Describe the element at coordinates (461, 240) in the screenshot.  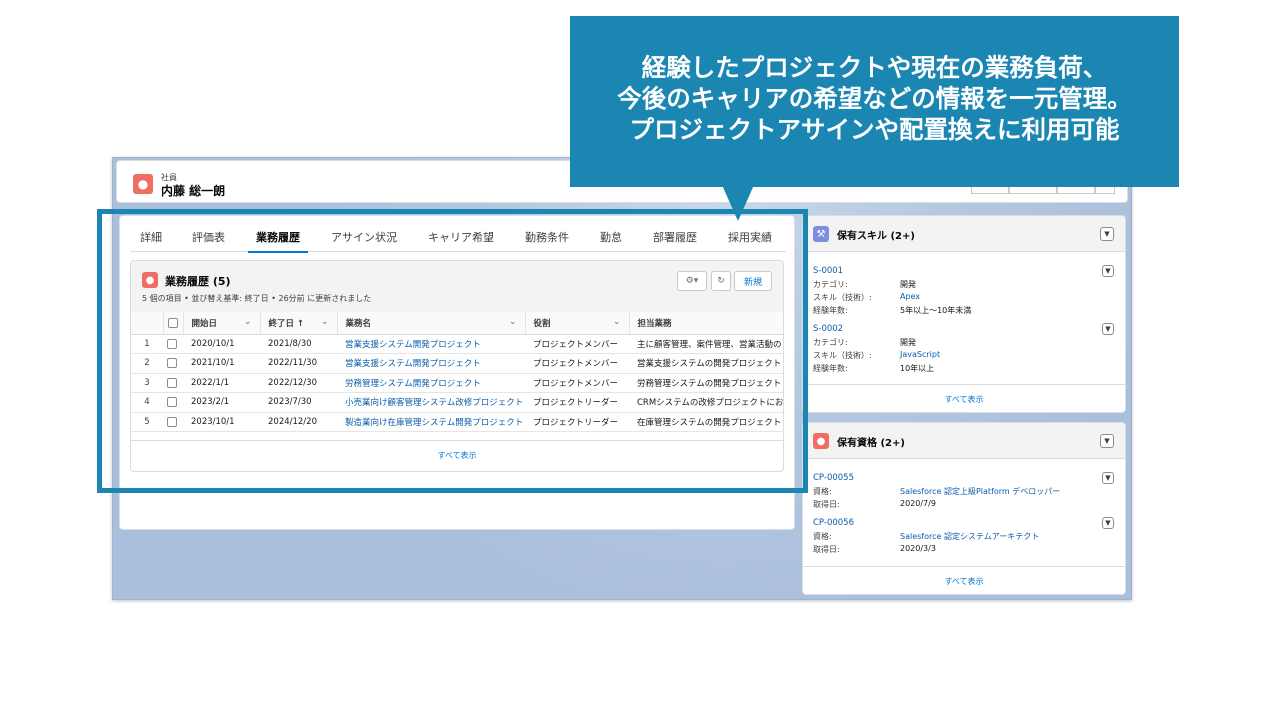
I see `tab-career: キャリア希望` at that location.